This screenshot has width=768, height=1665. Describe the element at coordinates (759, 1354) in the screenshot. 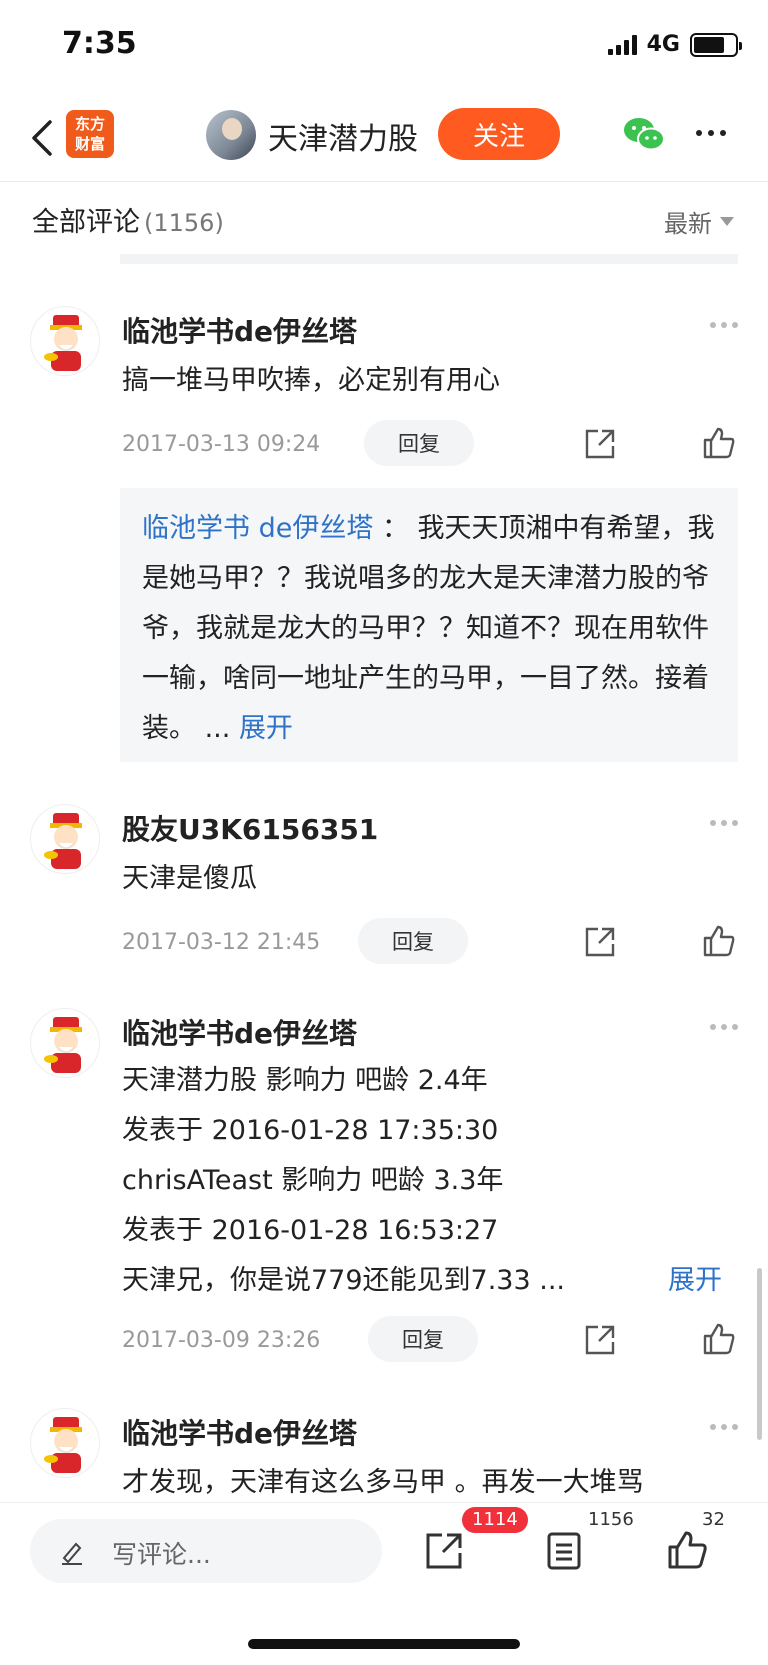

I see `scrollbar` at that location.